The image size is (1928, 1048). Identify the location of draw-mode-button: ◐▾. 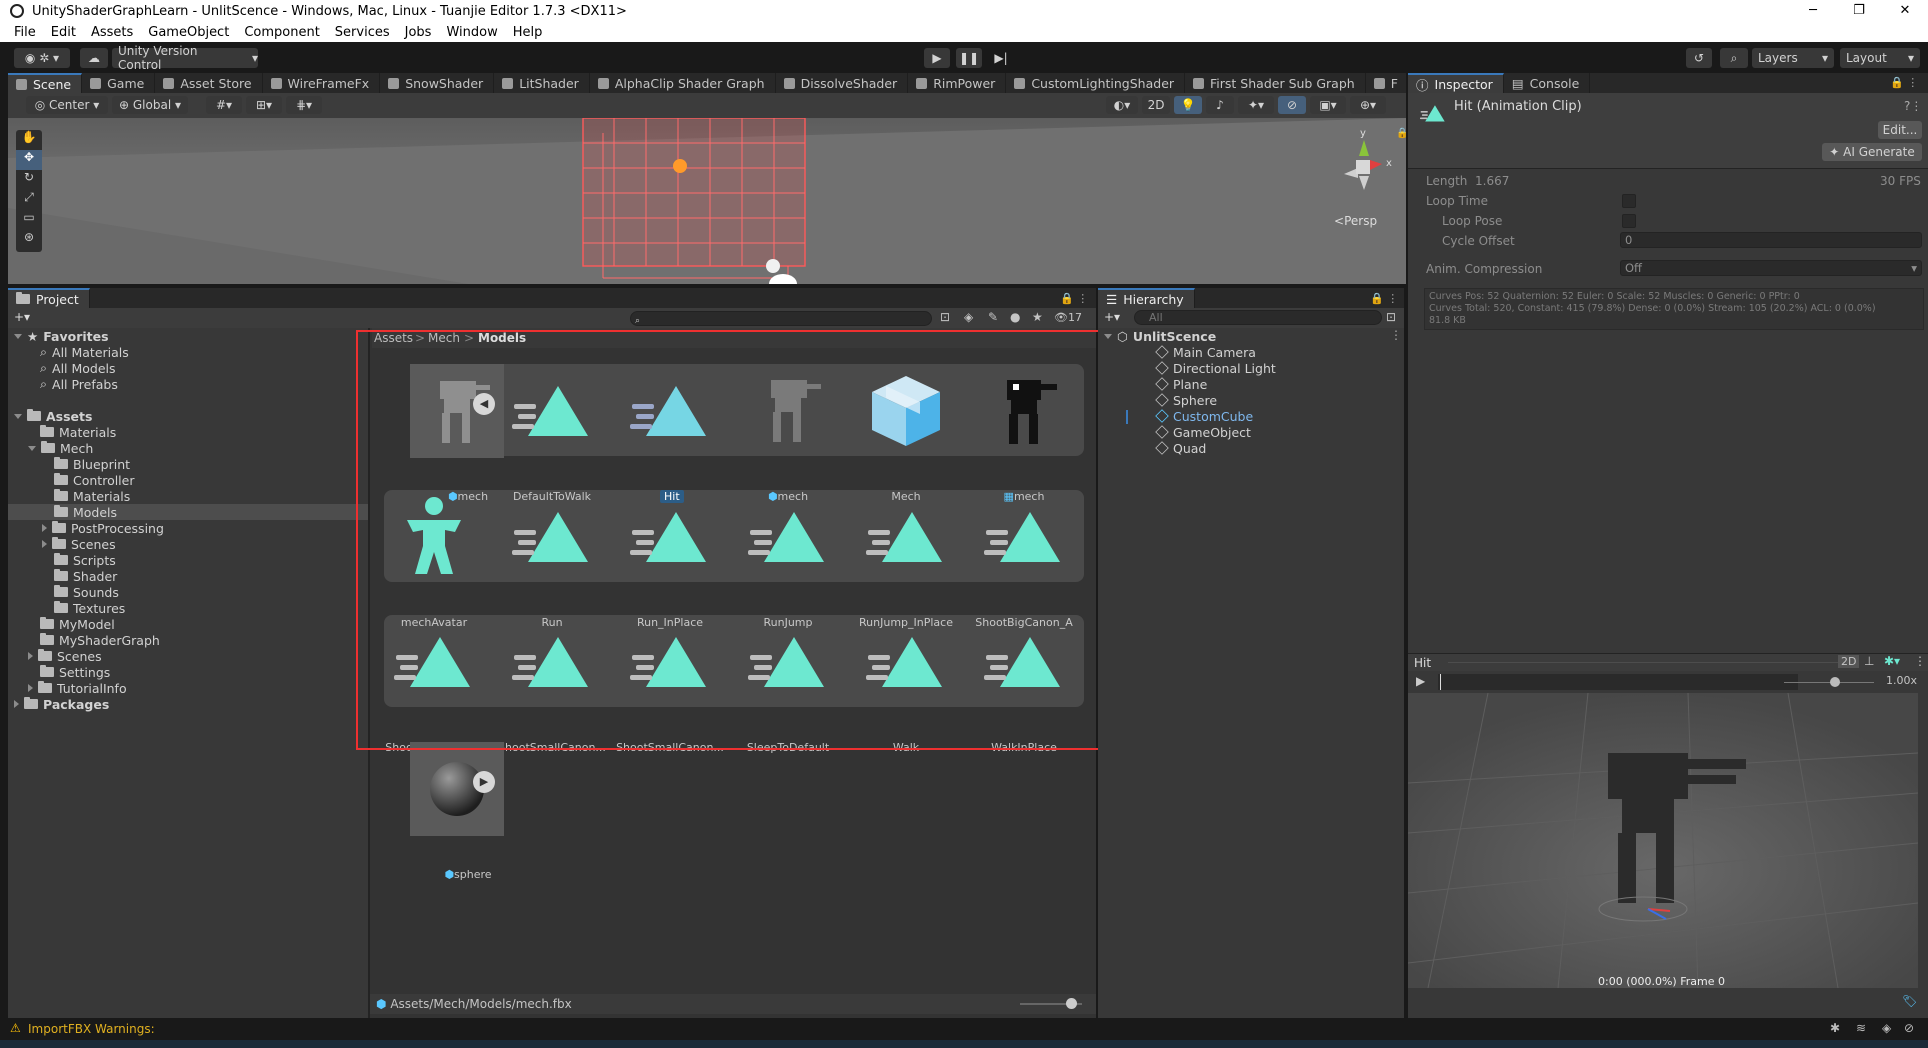
(1122, 105).